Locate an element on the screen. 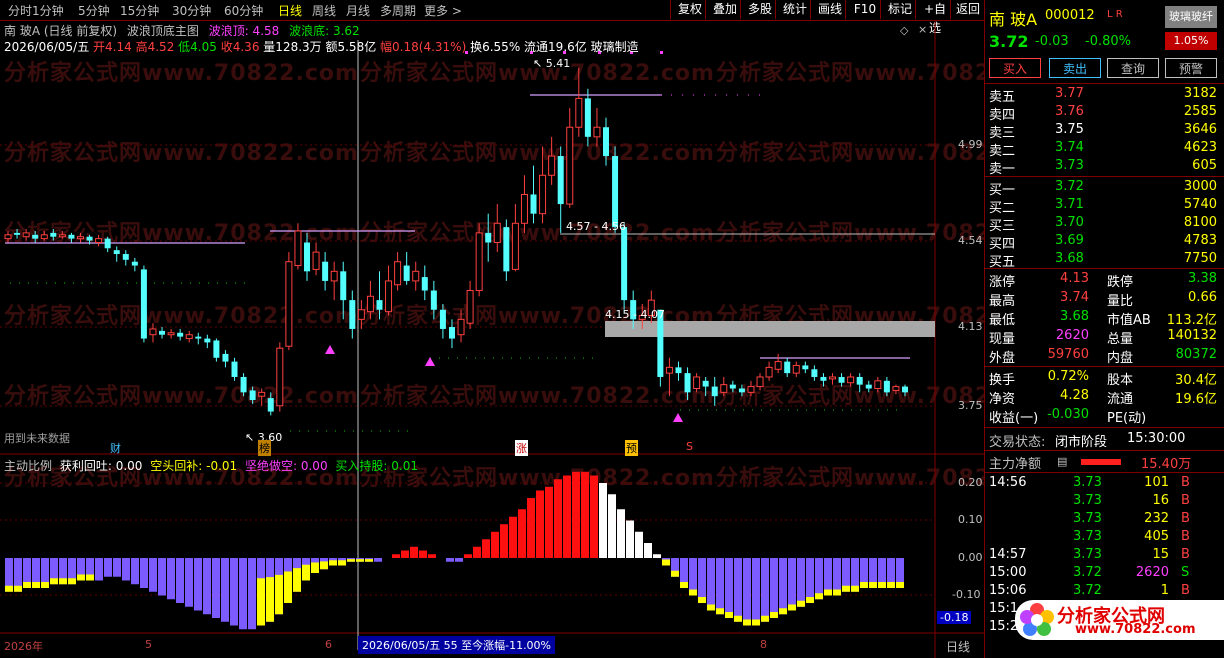  ohlc-float: 流通19.6亿 is located at coordinates (555, 47).